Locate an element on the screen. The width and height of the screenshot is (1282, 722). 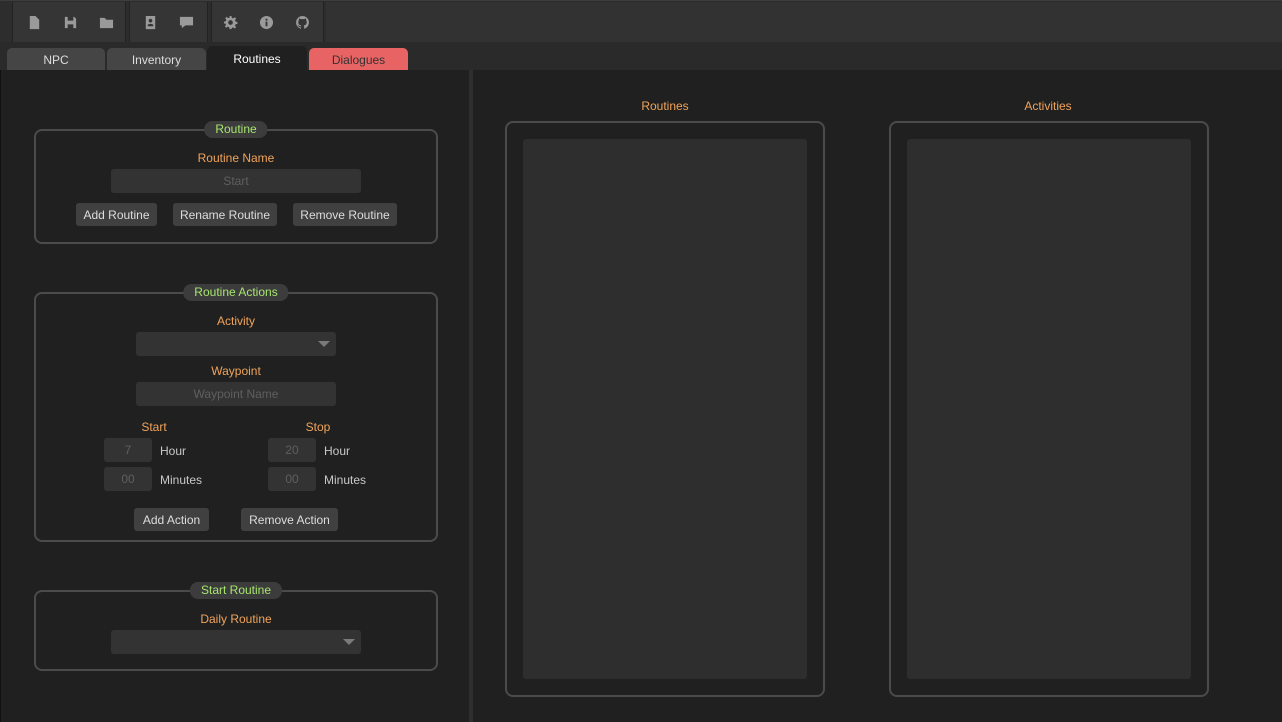
routine-group-title: Routine is located at coordinates (236, 129).